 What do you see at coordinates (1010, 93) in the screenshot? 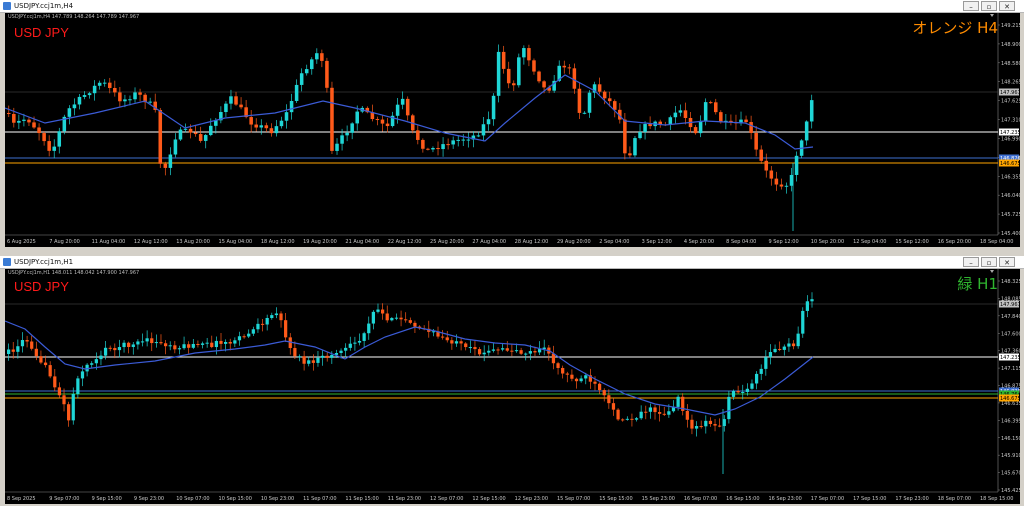
I see `price-tag-label: 147.967` at bounding box center [1010, 93].